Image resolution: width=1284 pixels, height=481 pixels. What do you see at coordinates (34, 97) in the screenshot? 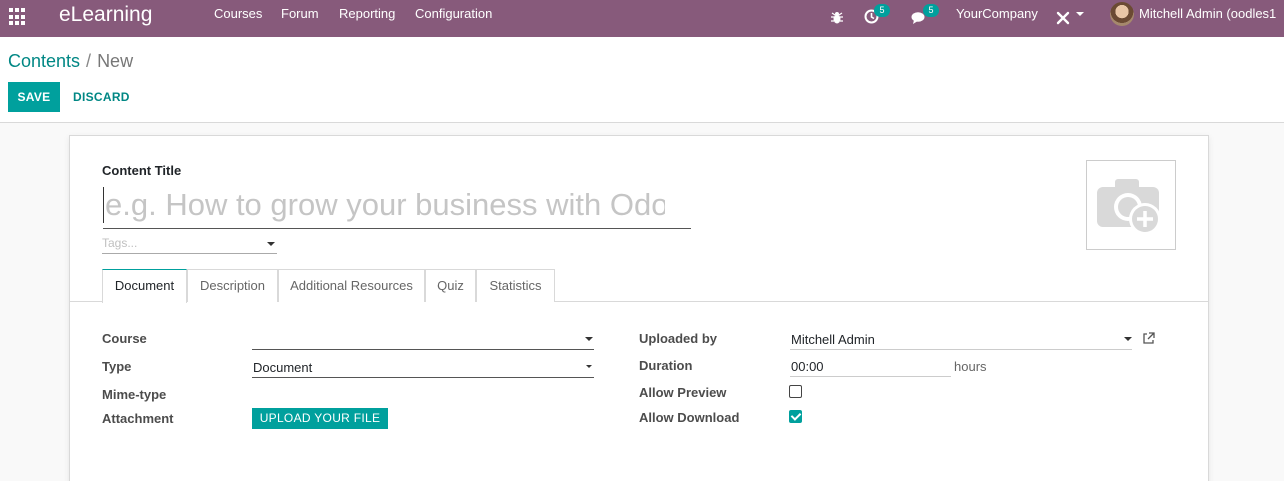
I see `save-button: SAVE` at bounding box center [34, 97].